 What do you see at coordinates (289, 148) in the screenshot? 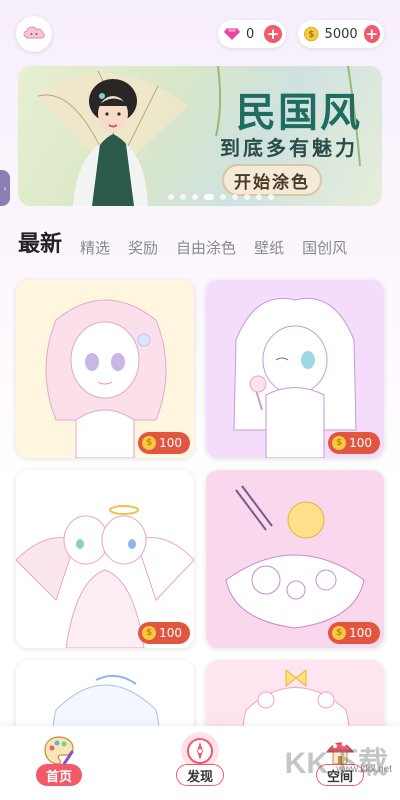
I see `banner-subtitle: 到底多有魅力` at bounding box center [289, 148].